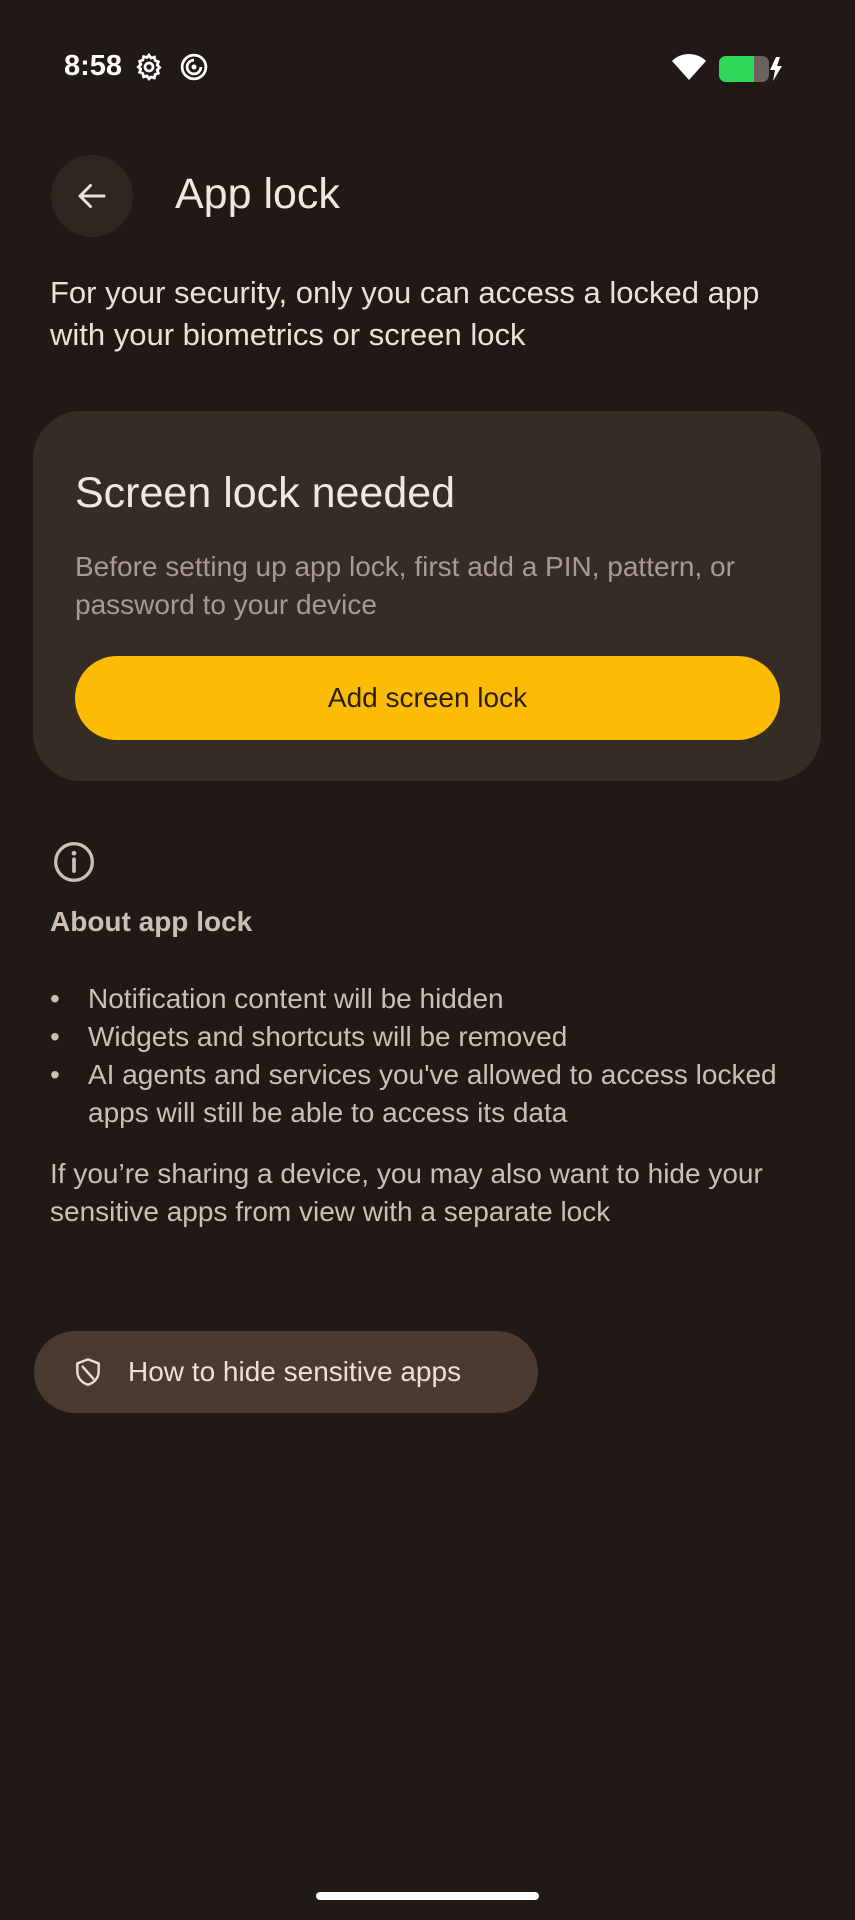  Describe the element at coordinates (265, 493) in the screenshot. I see `card-title: Screen lock needed` at that location.